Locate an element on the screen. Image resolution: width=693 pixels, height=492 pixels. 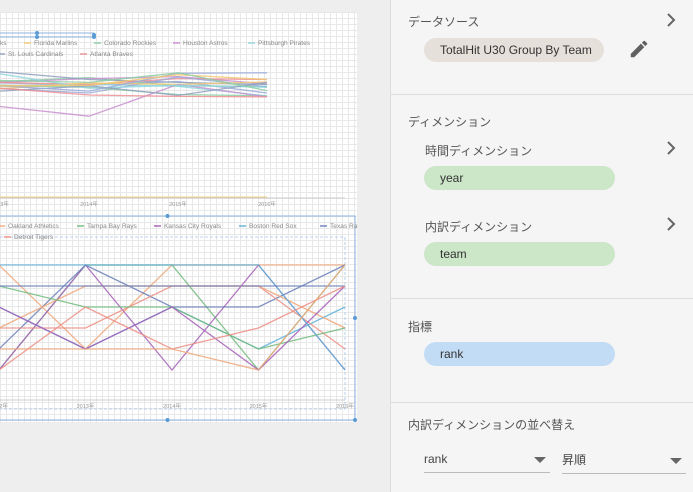
metric-section: 指標 rank is located at coordinates (542, 350).